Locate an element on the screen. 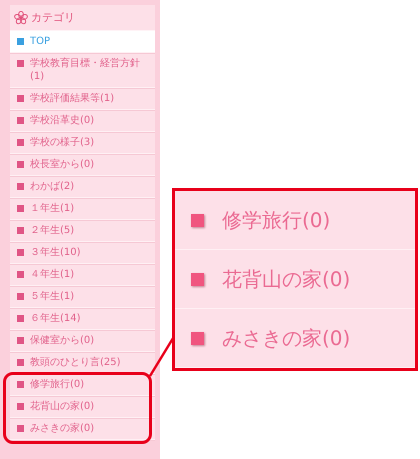  category-item: ２年生(5) is located at coordinates (82, 231).